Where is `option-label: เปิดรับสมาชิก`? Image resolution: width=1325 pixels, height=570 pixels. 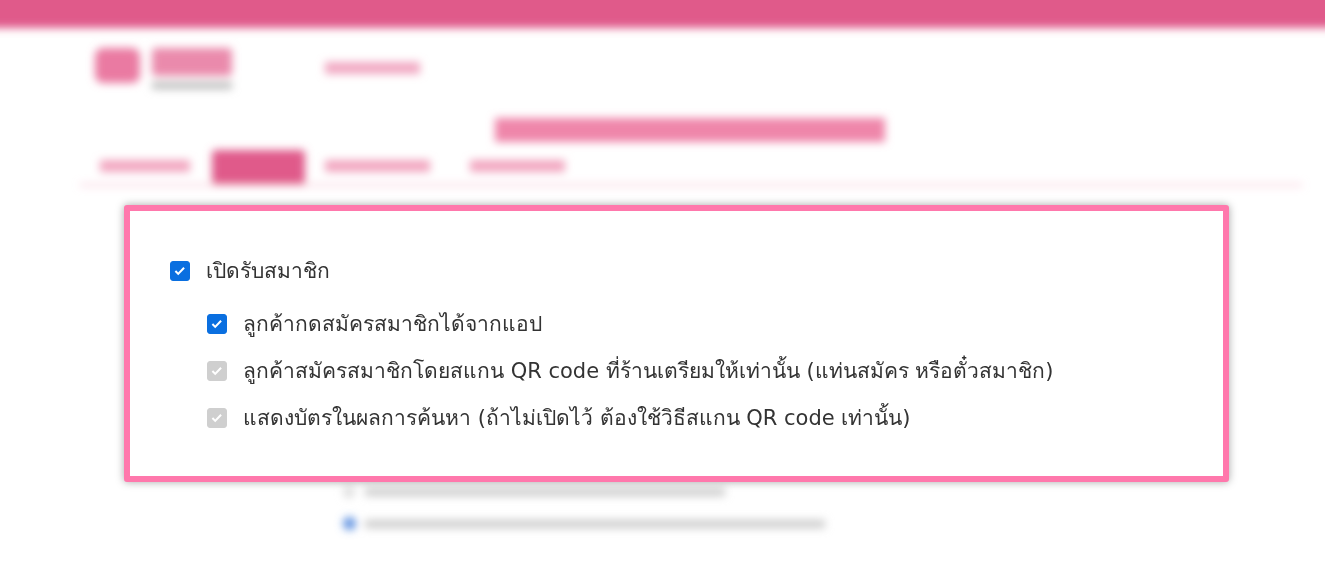
option-label: เปิดรับสมาชิก is located at coordinates (268, 271).